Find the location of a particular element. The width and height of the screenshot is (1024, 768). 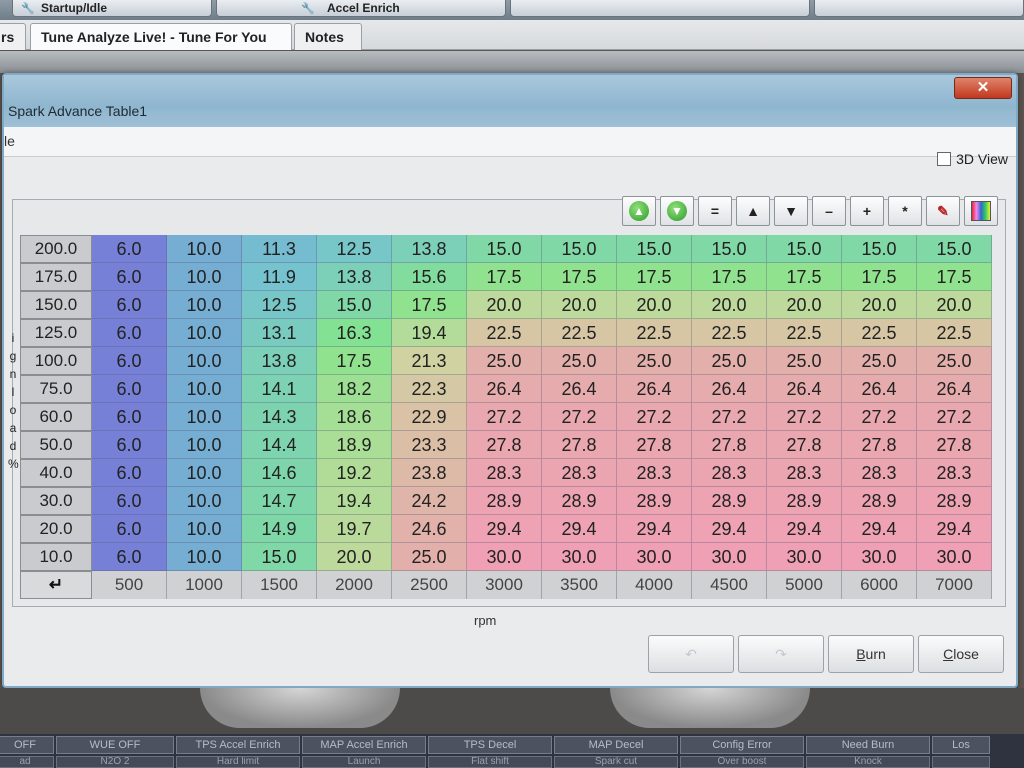

y-axis-label: 150.0 is located at coordinates (56, 305).